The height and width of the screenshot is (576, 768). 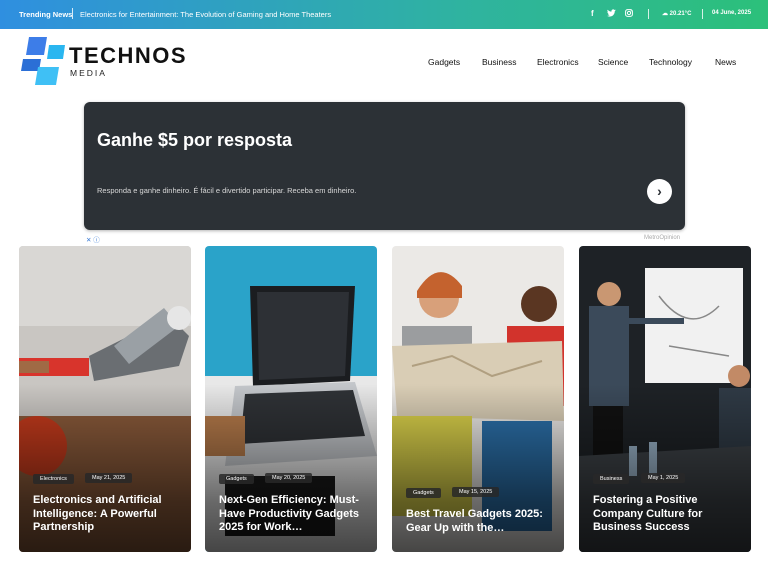 What do you see at coordinates (725, 62) in the screenshot?
I see `nav-news: News` at bounding box center [725, 62].